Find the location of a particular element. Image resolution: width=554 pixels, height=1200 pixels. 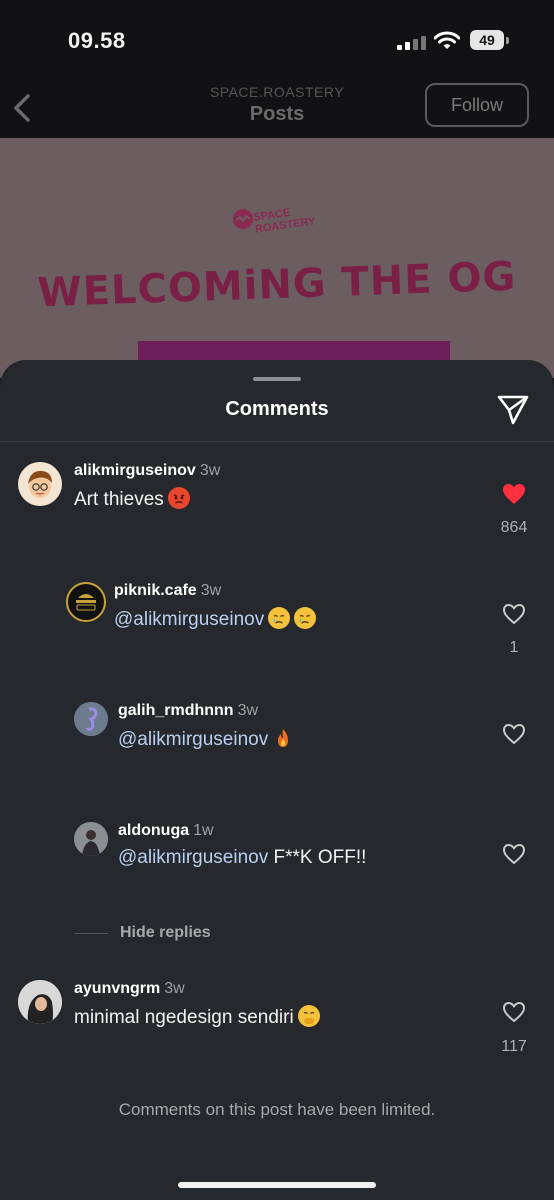

username-text: piknik.cafe is located at coordinates (155, 590).